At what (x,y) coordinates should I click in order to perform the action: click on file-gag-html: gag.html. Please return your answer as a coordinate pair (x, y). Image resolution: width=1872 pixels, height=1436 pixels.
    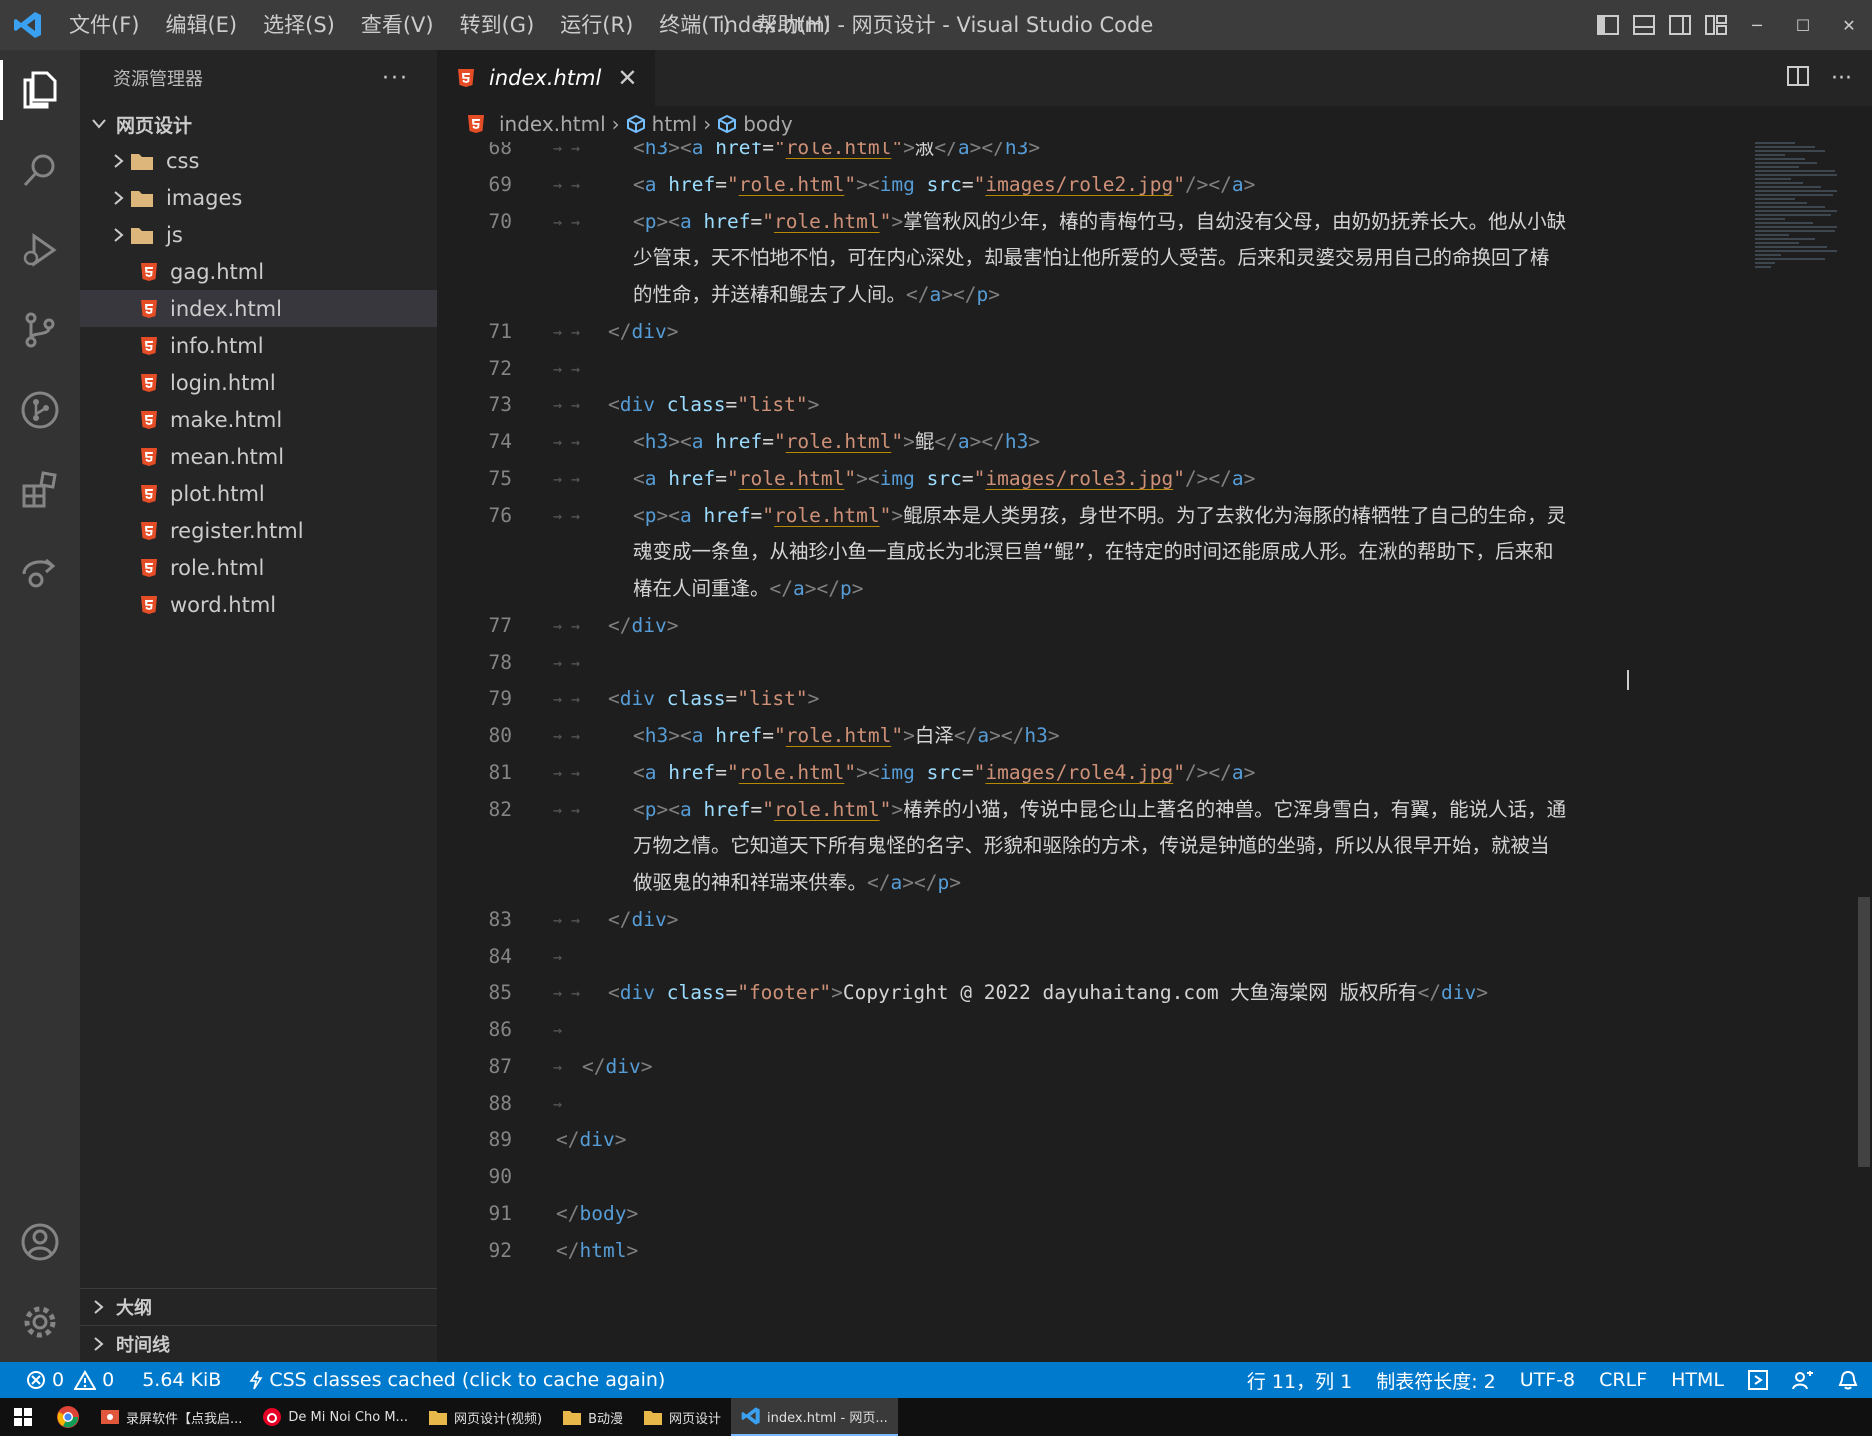
    Looking at the image, I should click on (258, 271).